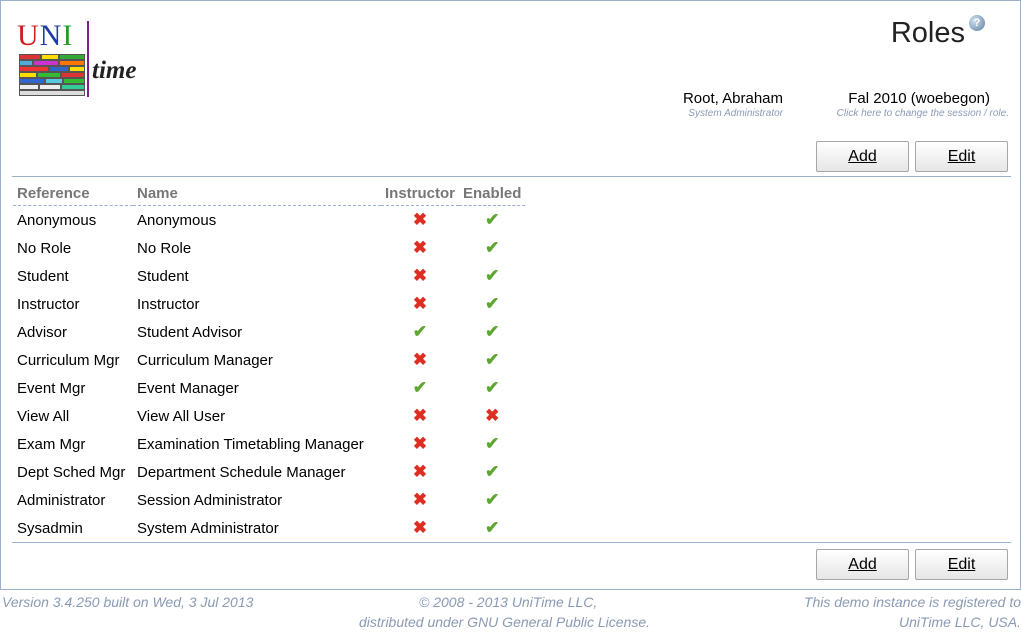 The width and height of the screenshot is (1021, 635). What do you see at coordinates (735, 113) in the screenshot?
I see `user-role: System Administrator` at bounding box center [735, 113].